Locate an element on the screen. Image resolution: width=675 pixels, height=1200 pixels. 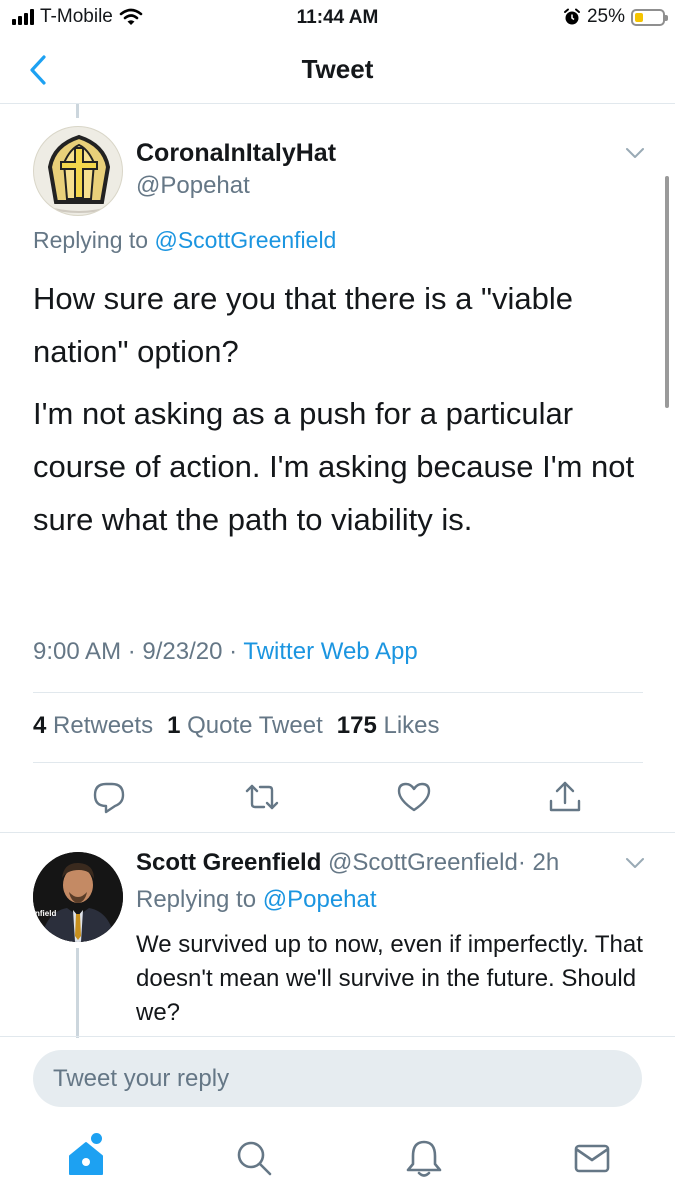
share-button is located at coordinates (565, 797).